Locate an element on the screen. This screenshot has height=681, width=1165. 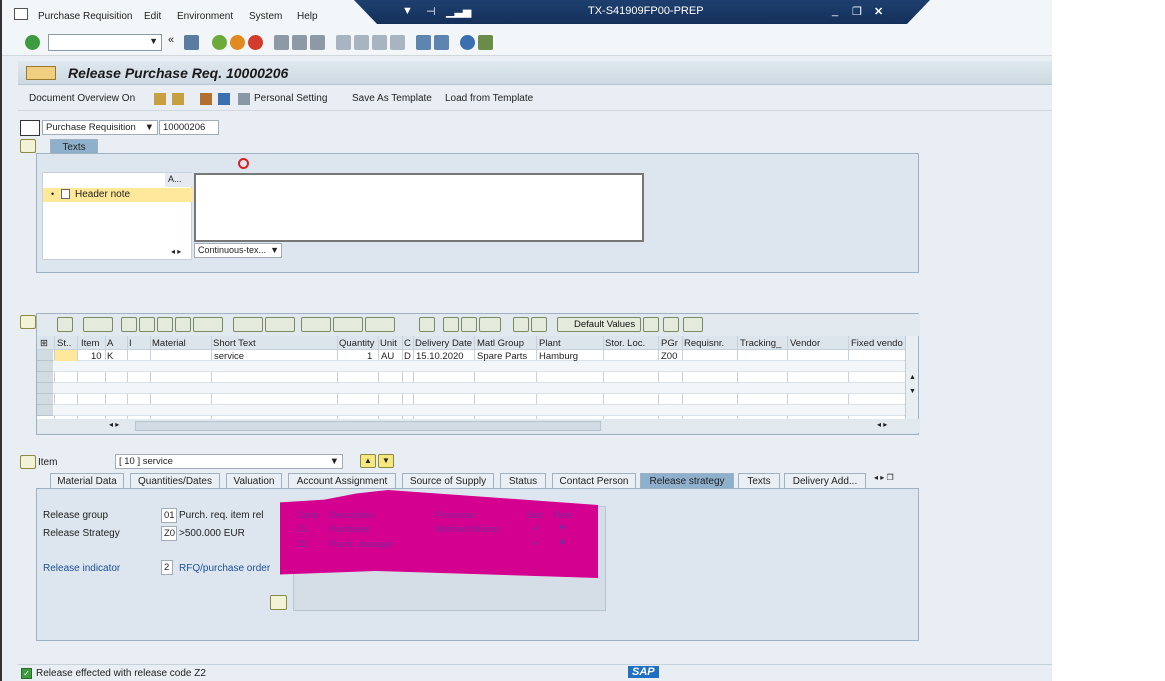
col-tracking: Tracking_ is located at coordinates (760, 343).